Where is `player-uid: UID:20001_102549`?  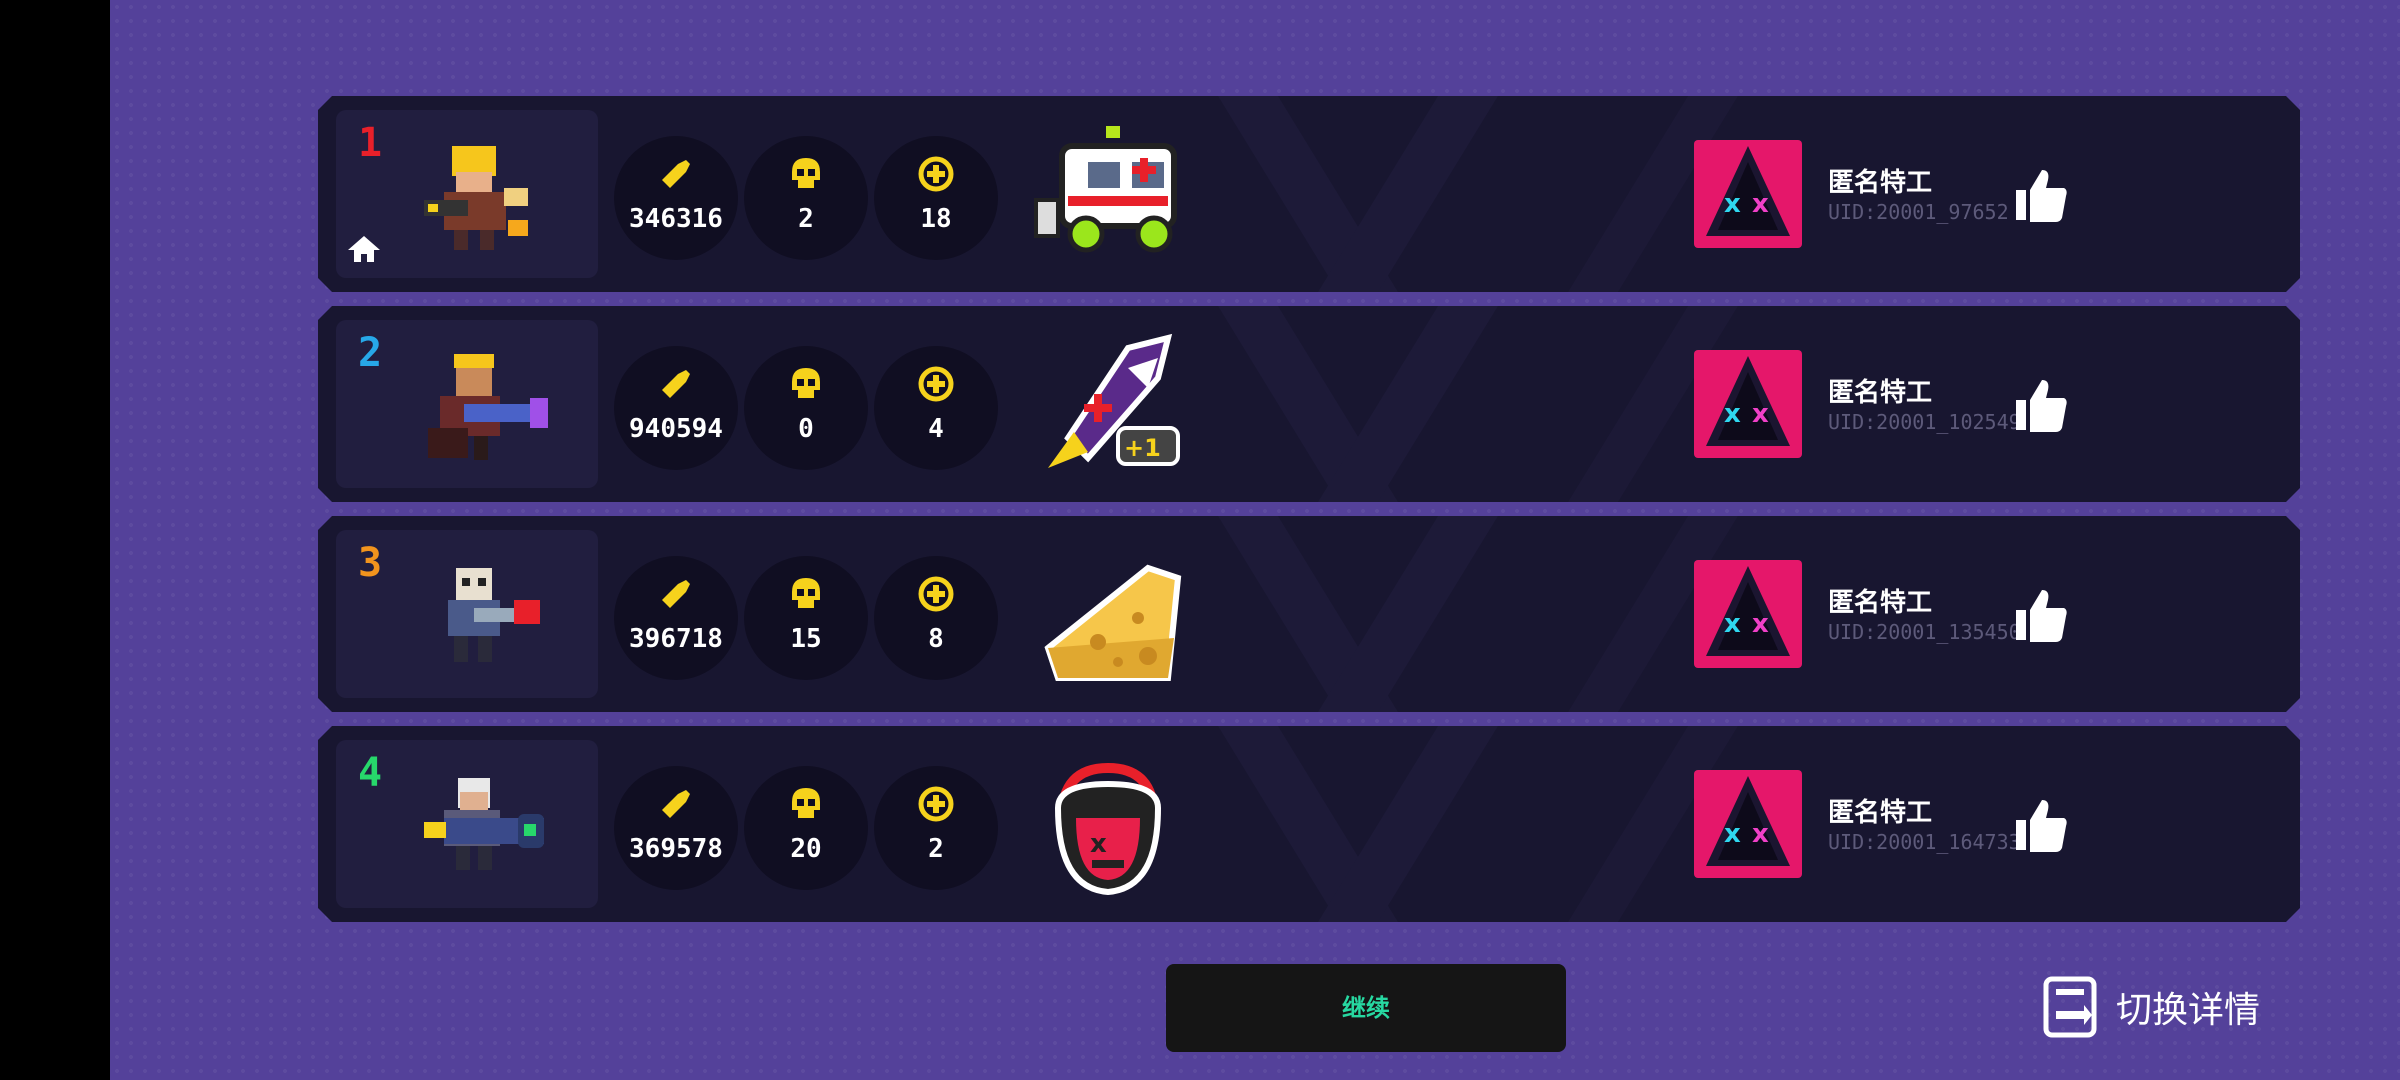
player-uid: UID:20001_102549 is located at coordinates (1924, 422).